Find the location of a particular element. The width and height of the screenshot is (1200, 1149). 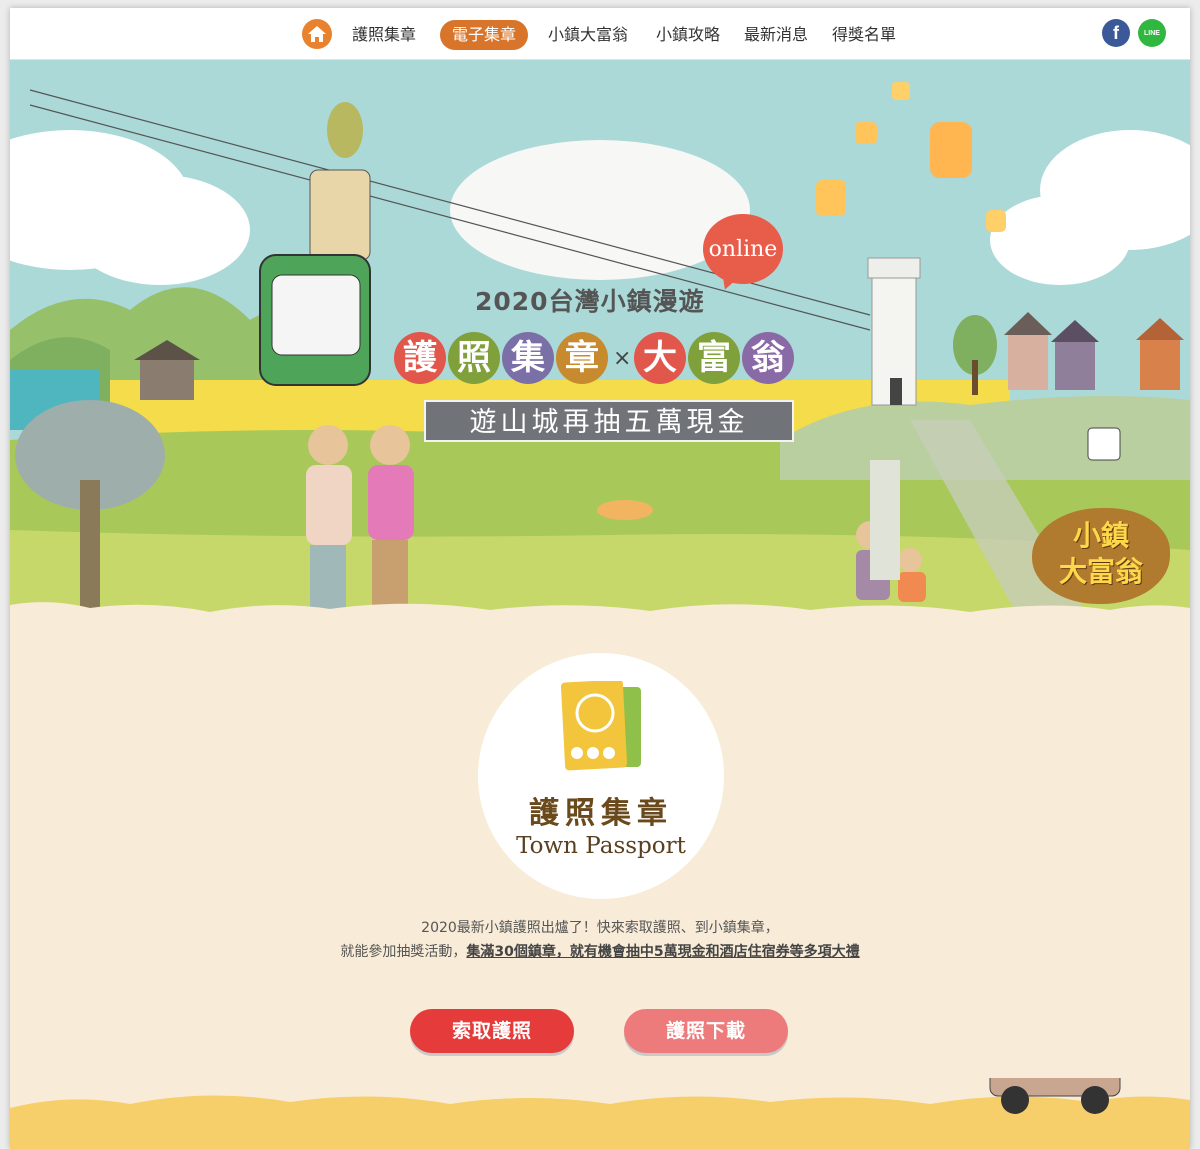

title-char: 富 is located at coordinates (714, 358).